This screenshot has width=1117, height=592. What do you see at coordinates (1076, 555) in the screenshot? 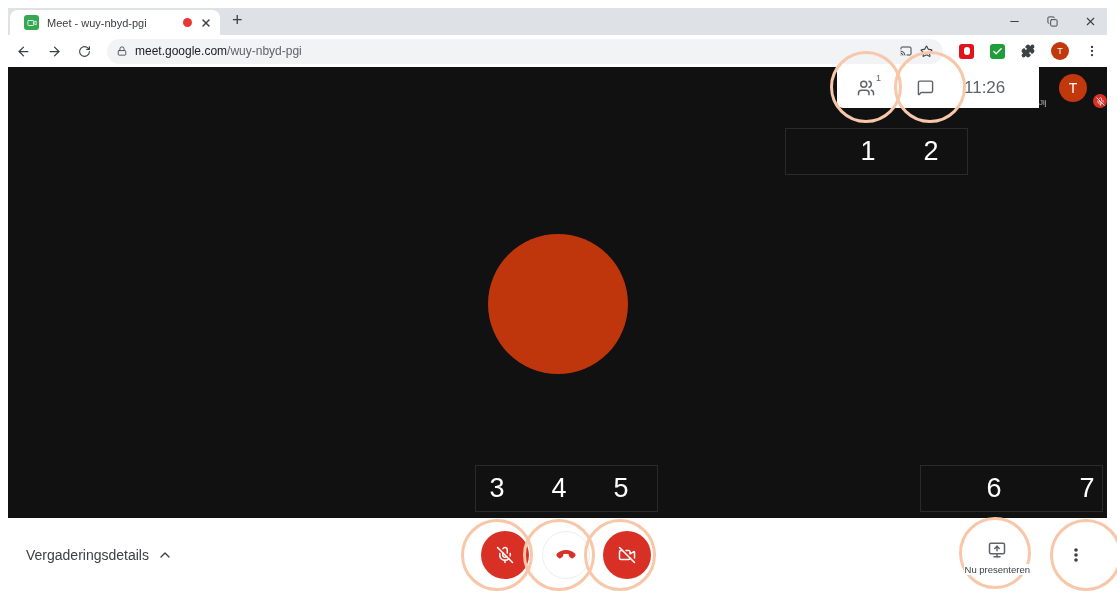
I see `more-icon` at bounding box center [1076, 555].